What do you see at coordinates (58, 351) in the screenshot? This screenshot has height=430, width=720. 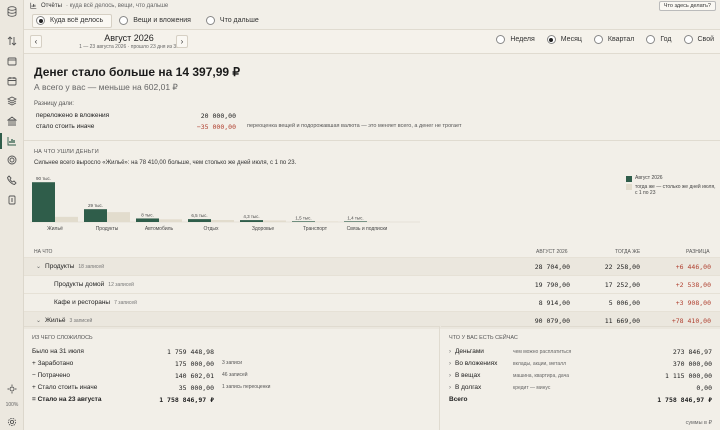 I see `composition-row-label: Было на 31 июля` at bounding box center [58, 351].